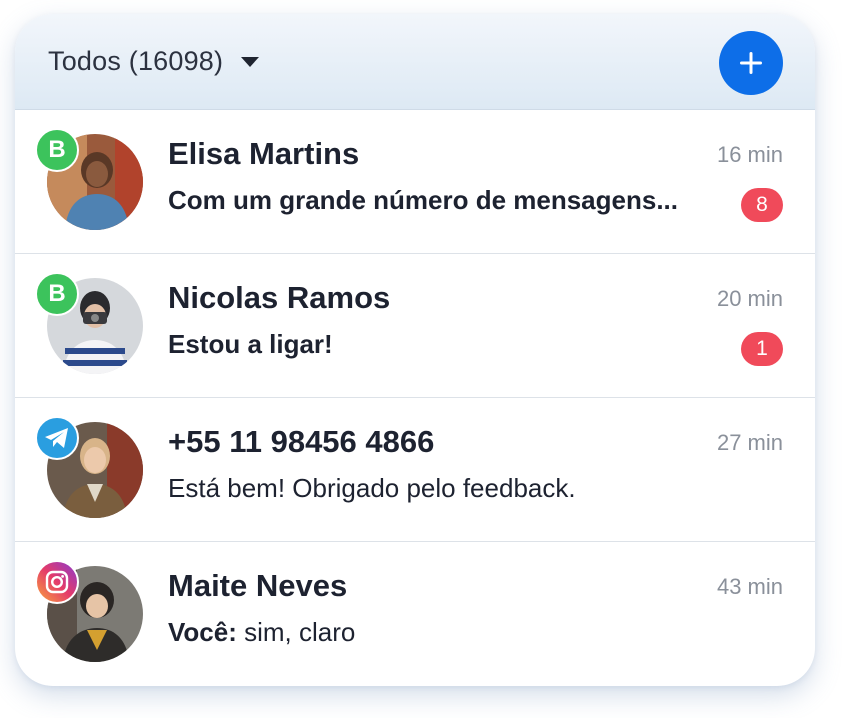 This screenshot has height=718, width=846. Describe the element at coordinates (57, 582) in the screenshot. I see `instagram-icon` at that location.